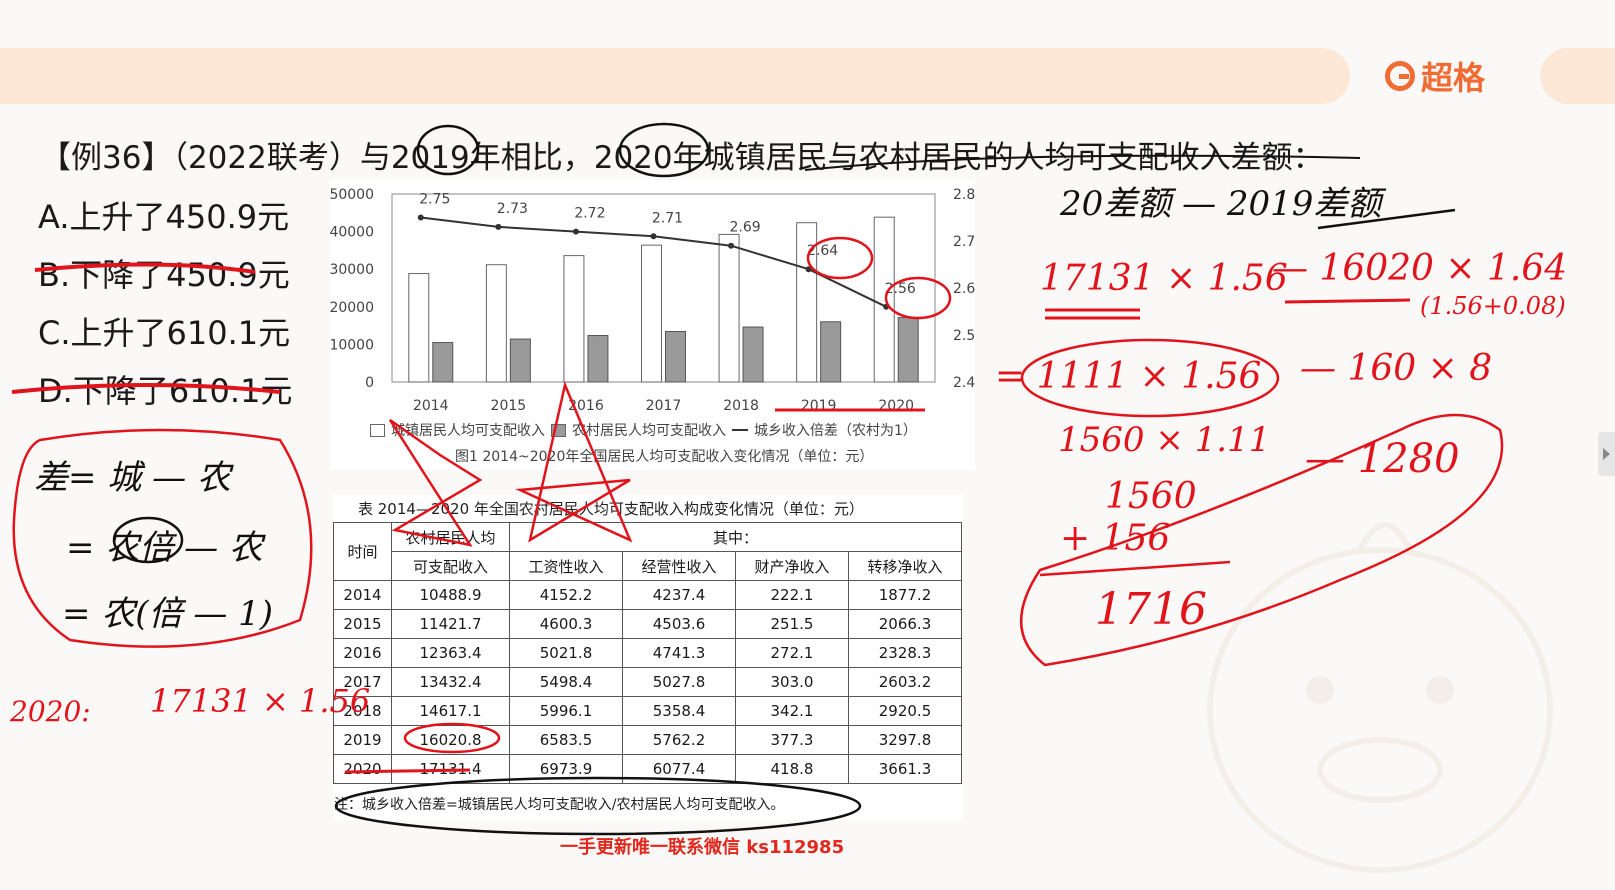 The width and height of the screenshot is (1615, 890). What do you see at coordinates (1493, 306) in the screenshot?
I see `annotation-line1-c: (1.56+0.08)` at bounding box center [1493, 306].